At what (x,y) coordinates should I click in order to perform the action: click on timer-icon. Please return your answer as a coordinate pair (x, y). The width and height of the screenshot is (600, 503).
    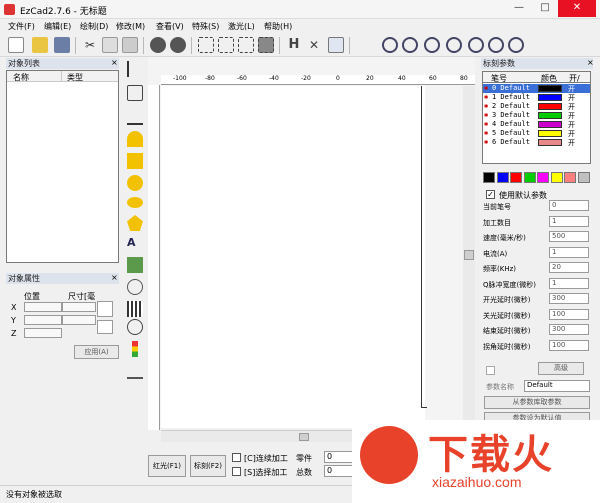
    Looking at the image, I should click on (135, 327).